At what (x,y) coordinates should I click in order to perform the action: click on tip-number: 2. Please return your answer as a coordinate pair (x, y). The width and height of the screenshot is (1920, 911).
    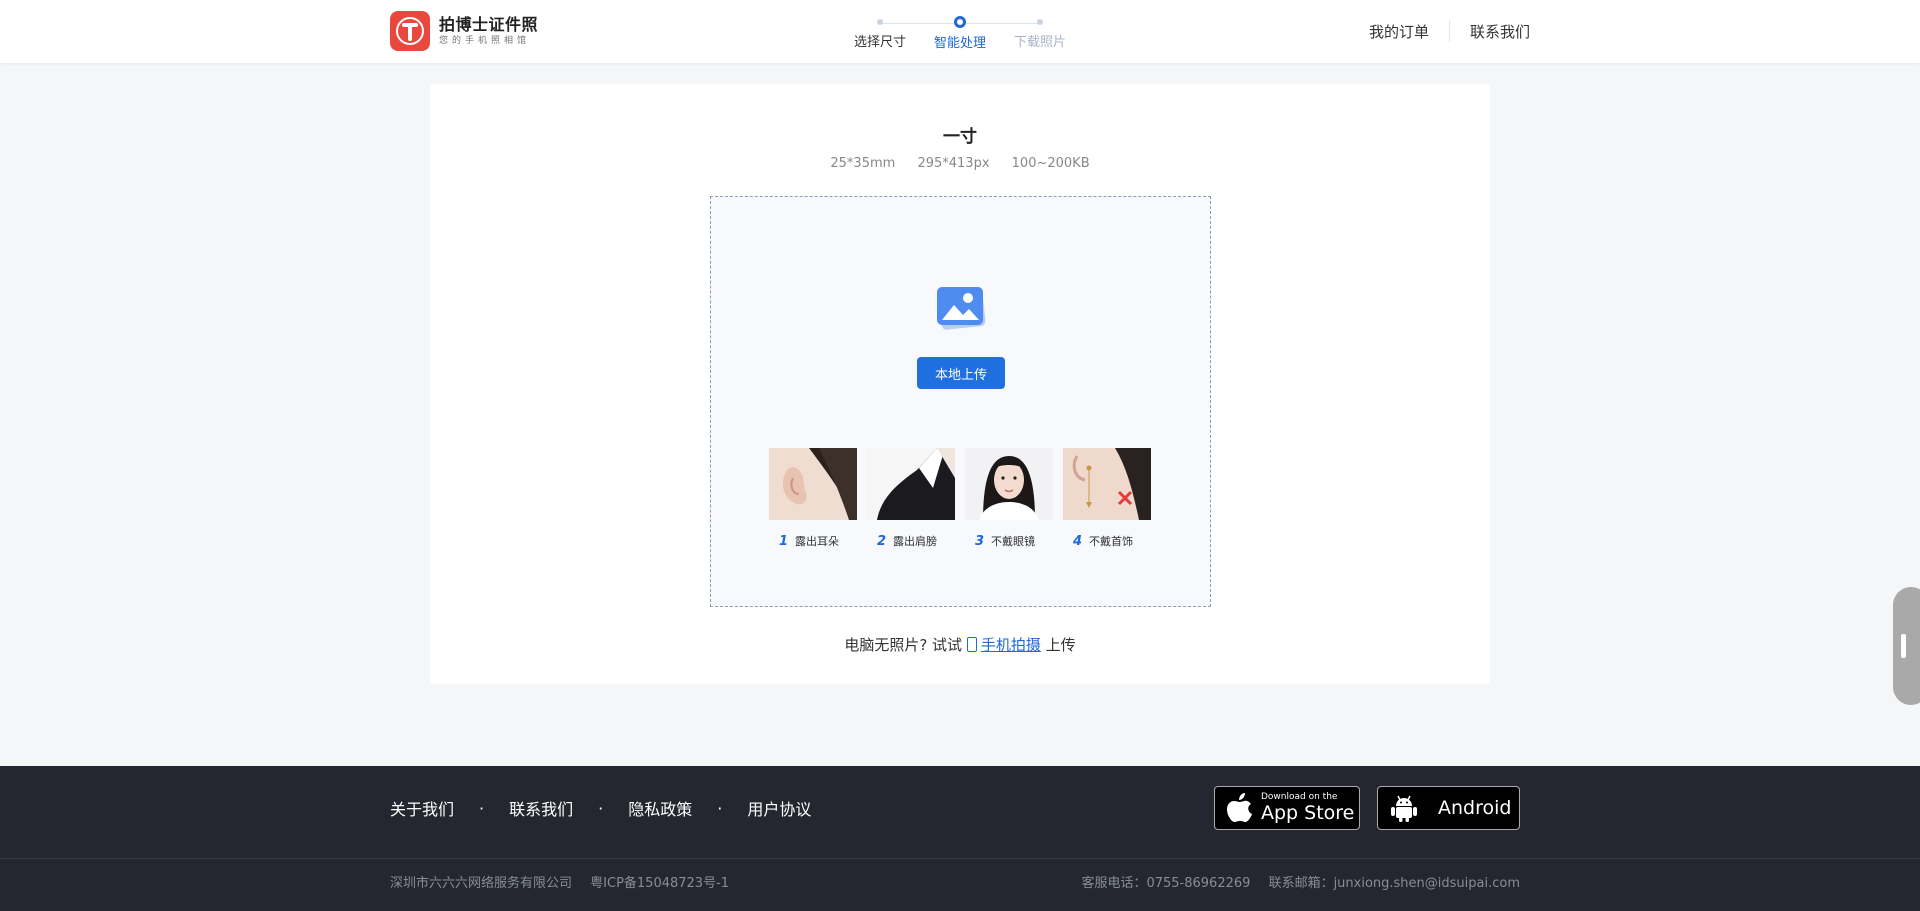
    Looking at the image, I should click on (882, 541).